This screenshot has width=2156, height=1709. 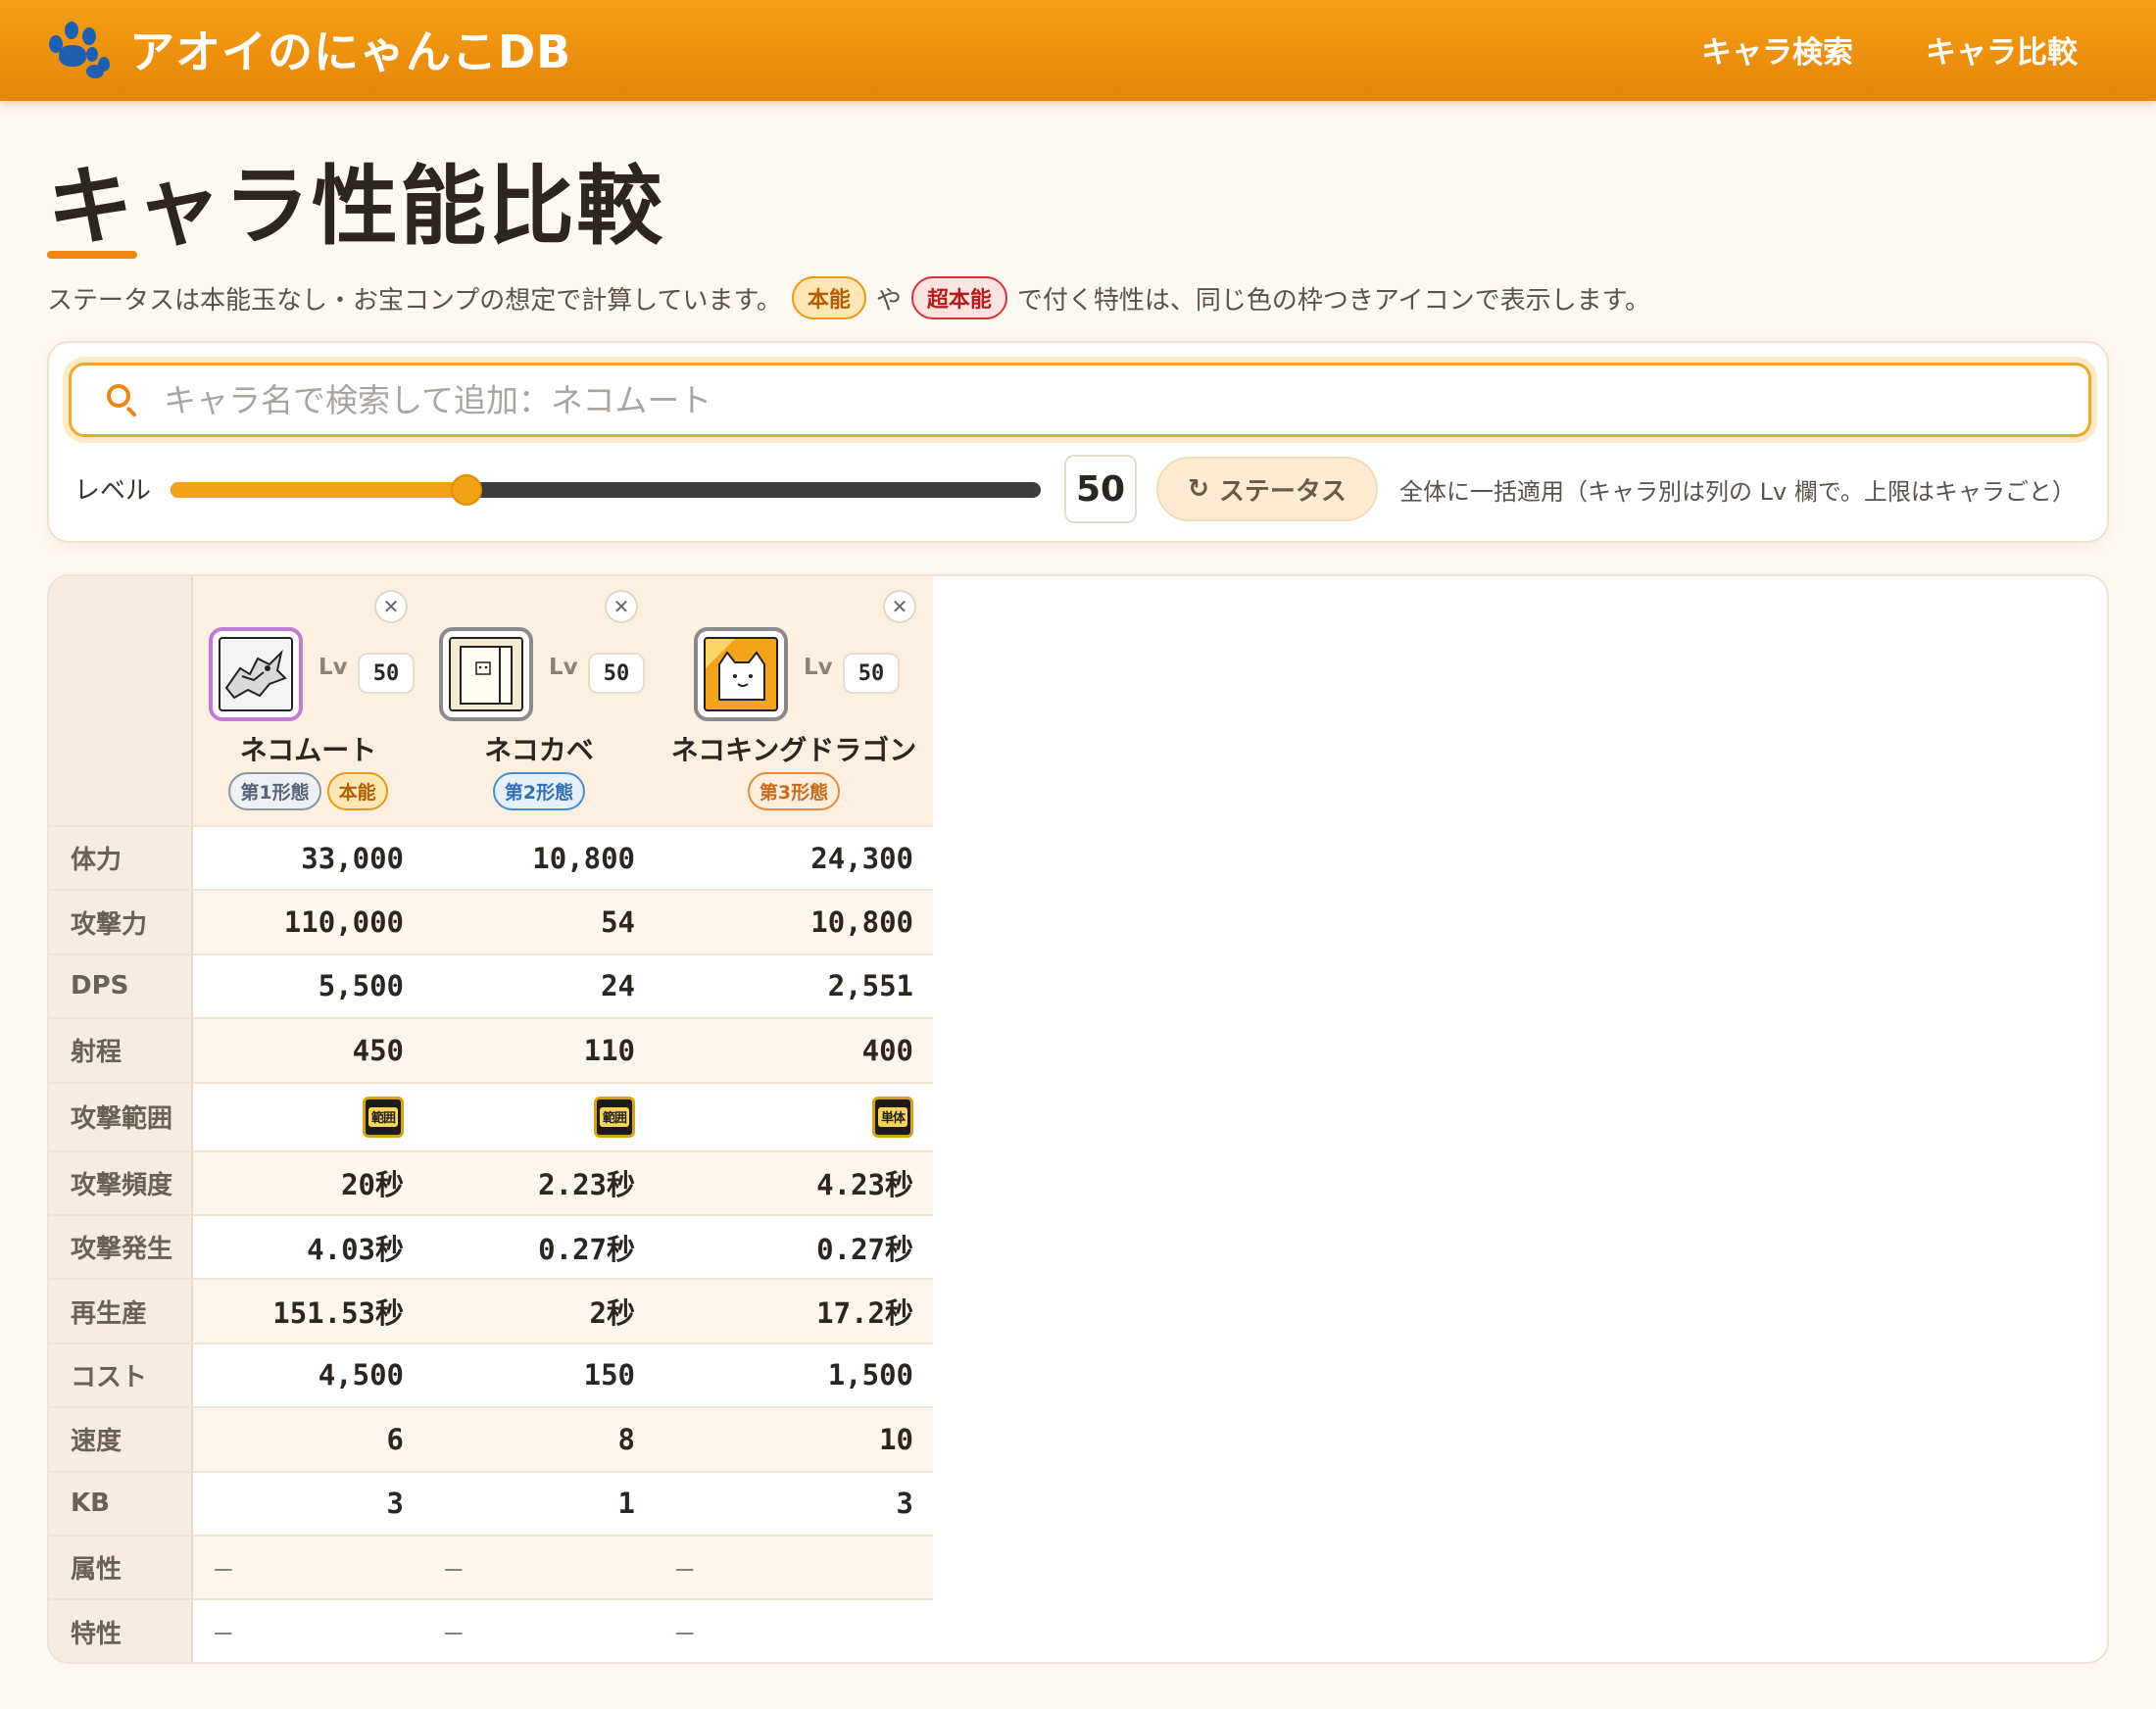 What do you see at coordinates (121, 1375) in the screenshot?
I see `stat-label: コスト` at bounding box center [121, 1375].